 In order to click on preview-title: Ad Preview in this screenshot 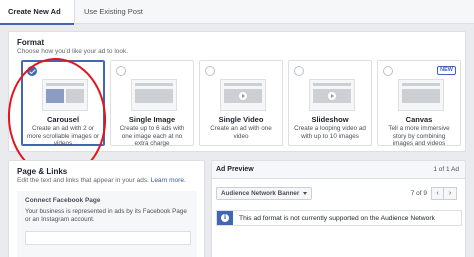, I will do `click(235, 169)`.